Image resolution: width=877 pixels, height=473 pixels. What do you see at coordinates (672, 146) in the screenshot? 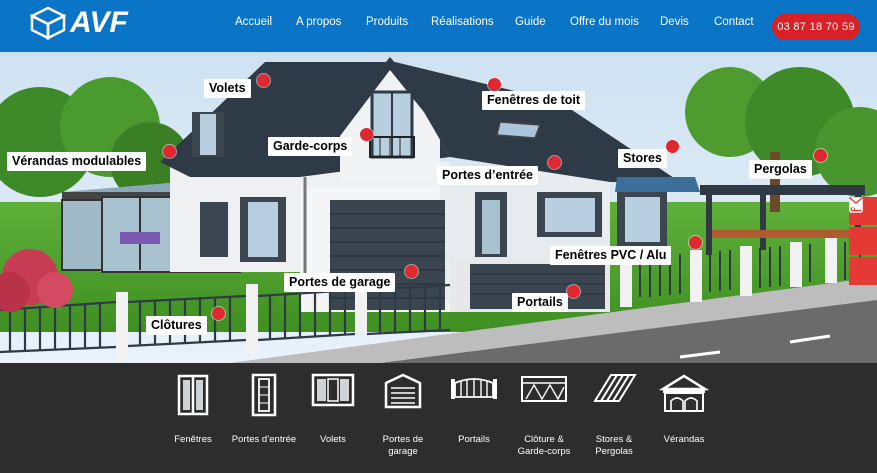
I see `hotspot-stores-dot` at bounding box center [672, 146].